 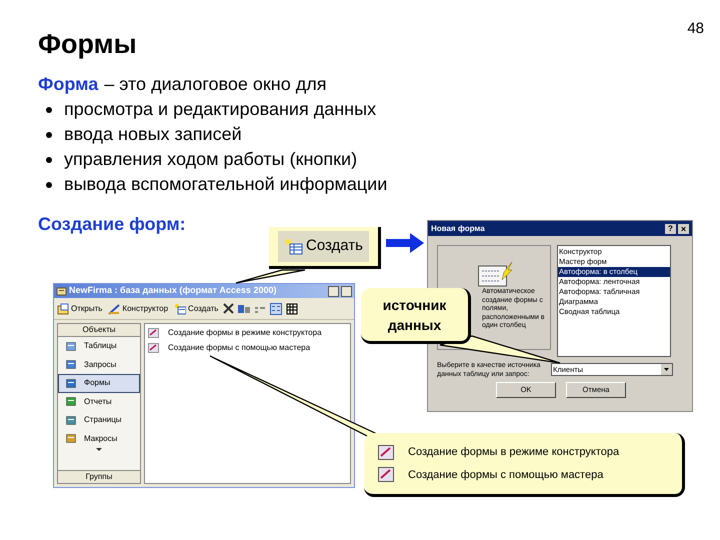 I want to click on delete-icon, so click(x=228, y=308).